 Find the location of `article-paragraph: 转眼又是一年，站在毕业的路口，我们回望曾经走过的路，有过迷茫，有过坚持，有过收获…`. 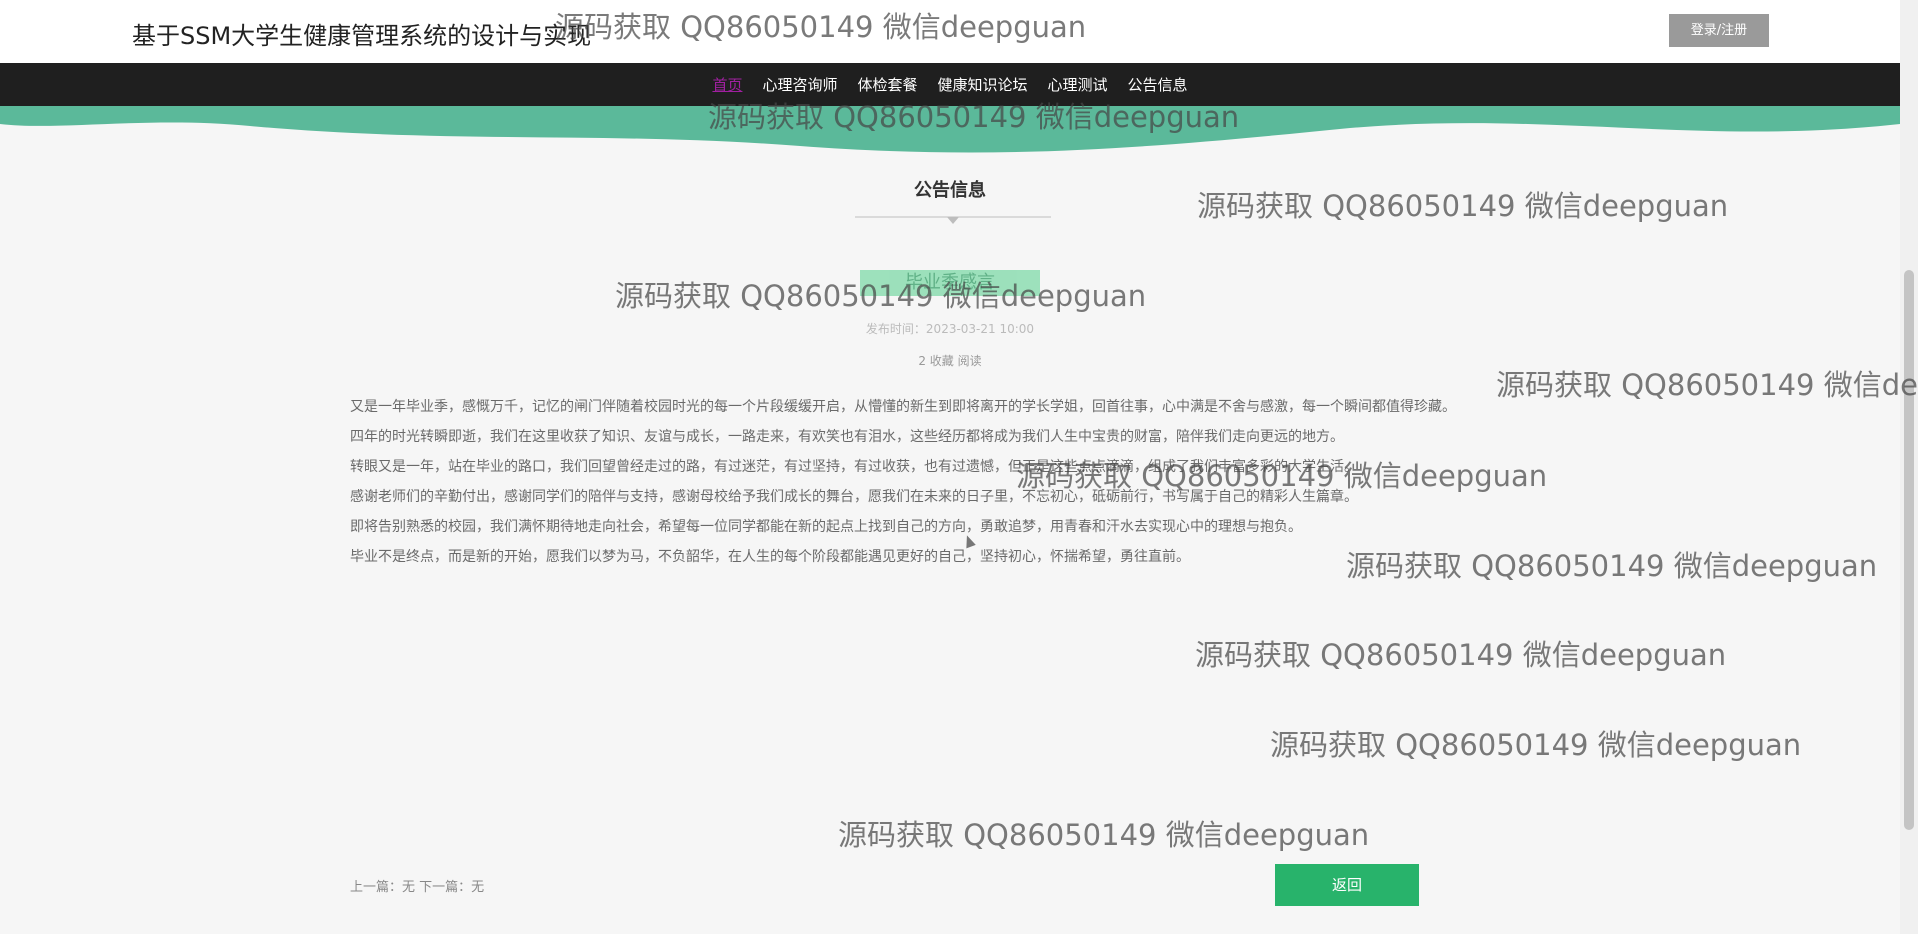

article-paragraph: 转眼又是一年，站在毕业的路口，我们回望曾经走过的路，有过迷茫，有过坚持，有过收获… is located at coordinates (854, 467).